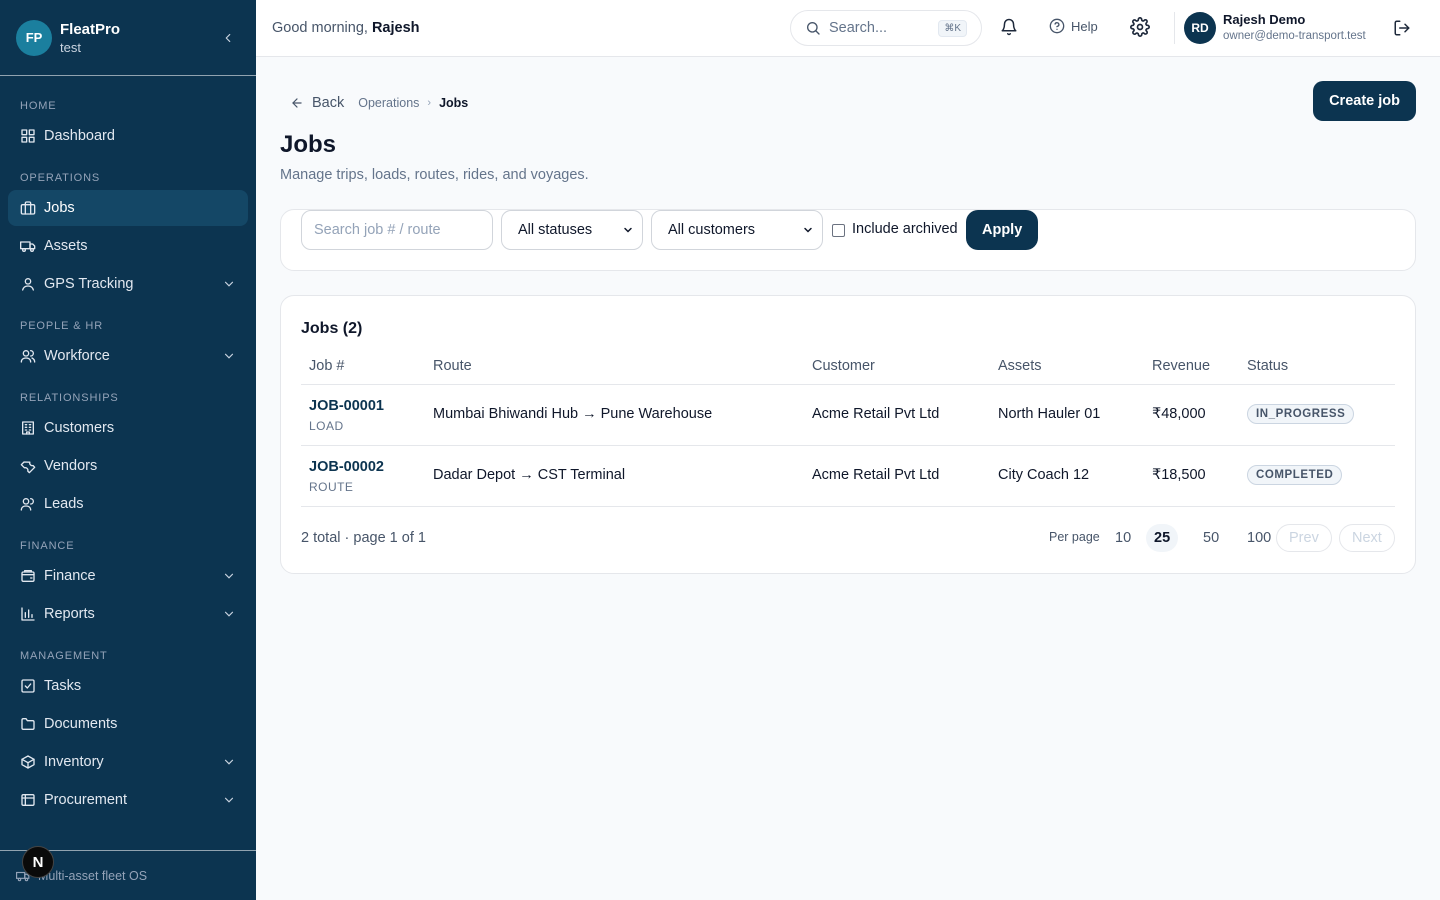 The height and width of the screenshot is (900, 1440). I want to click on job-revenue: ₹48,000, so click(1179, 414).